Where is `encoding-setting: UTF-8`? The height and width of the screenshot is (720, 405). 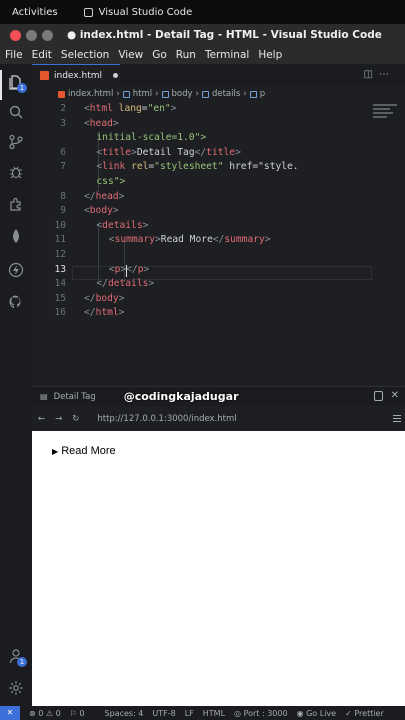
encoding-setting: UTF-8 is located at coordinates (163, 713).